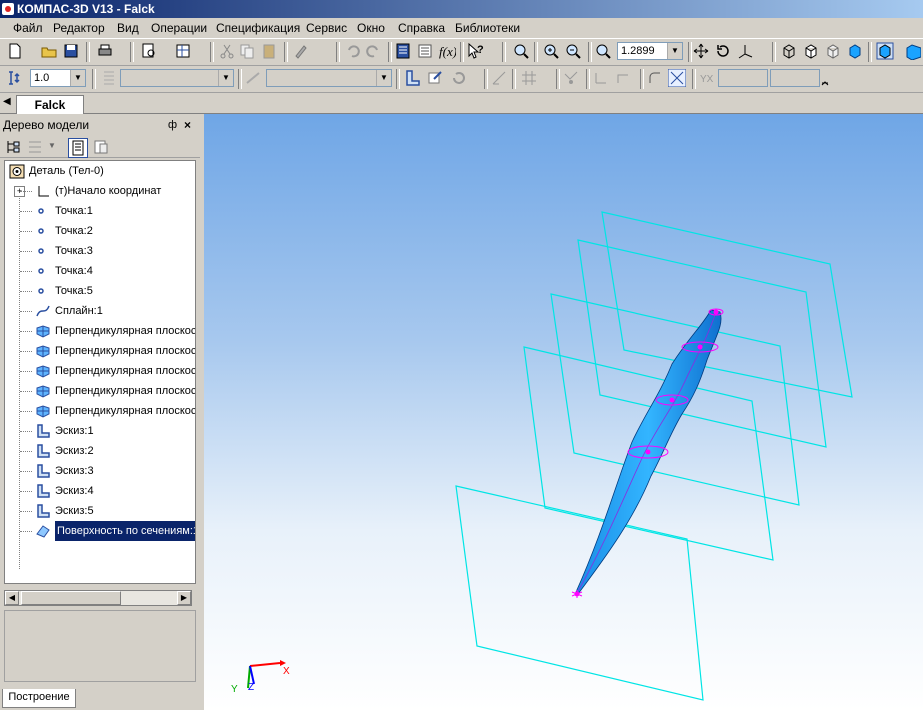 The height and width of the screenshot is (710, 923). I want to click on perspective-icon, so click(912, 51).